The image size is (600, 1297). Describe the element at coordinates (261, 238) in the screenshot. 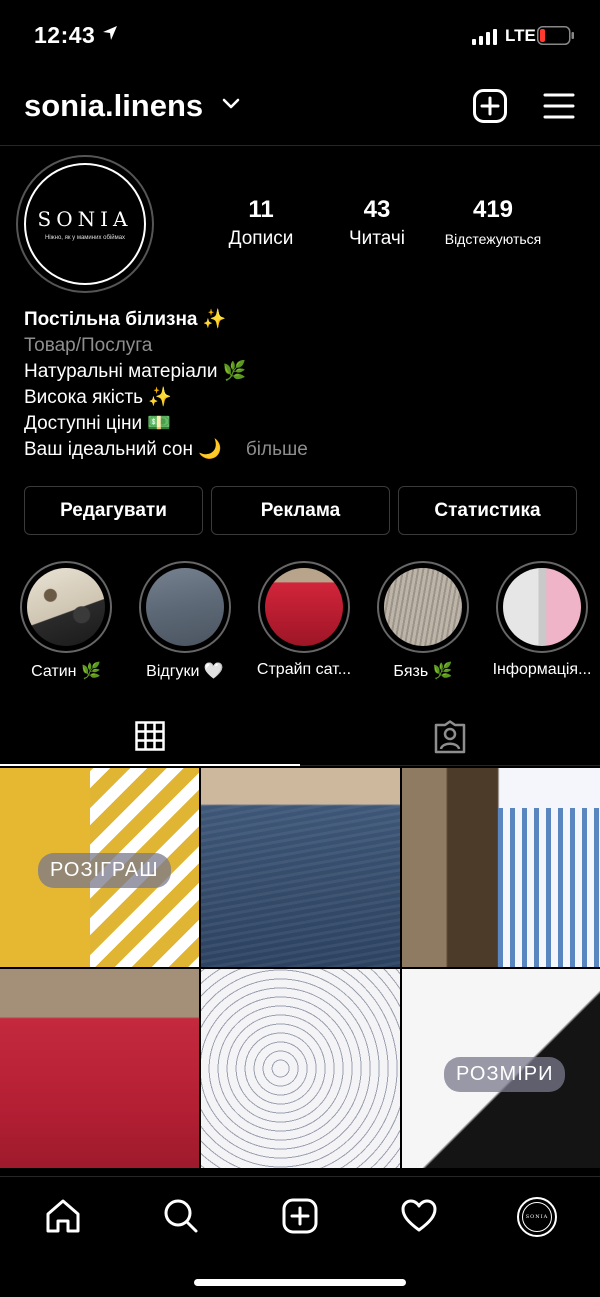

I see `stat-posts-label: Дописи` at that location.